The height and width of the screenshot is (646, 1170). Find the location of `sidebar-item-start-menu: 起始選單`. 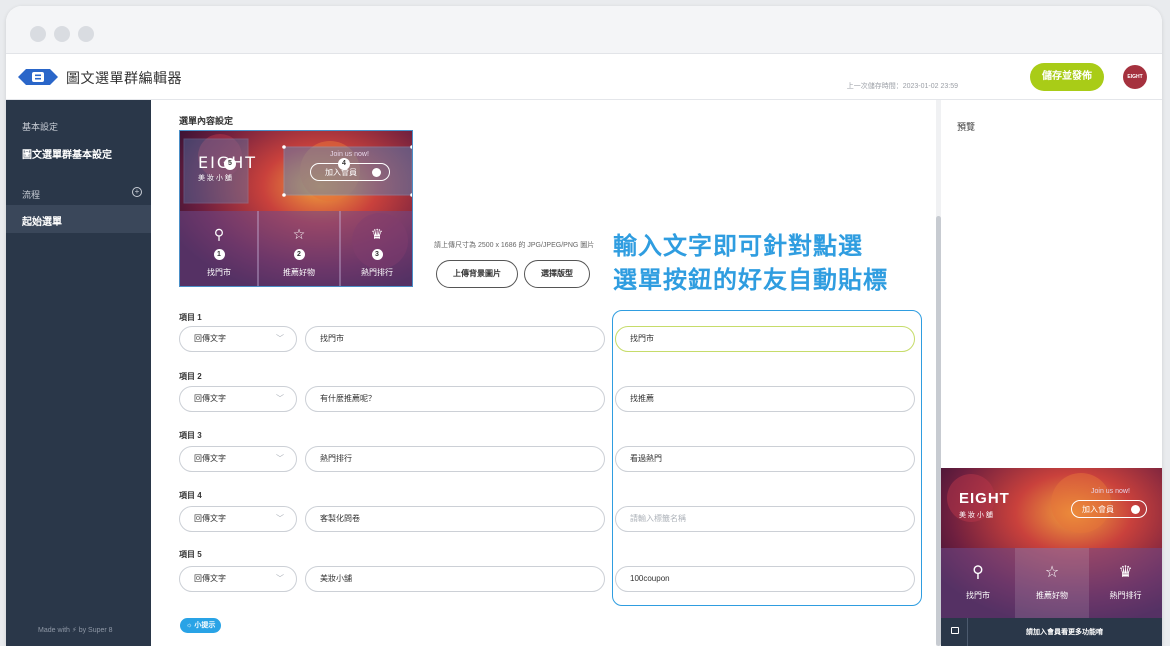

sidebar-item-start-menu: 起始選單 is located at coordinates (42, 220).